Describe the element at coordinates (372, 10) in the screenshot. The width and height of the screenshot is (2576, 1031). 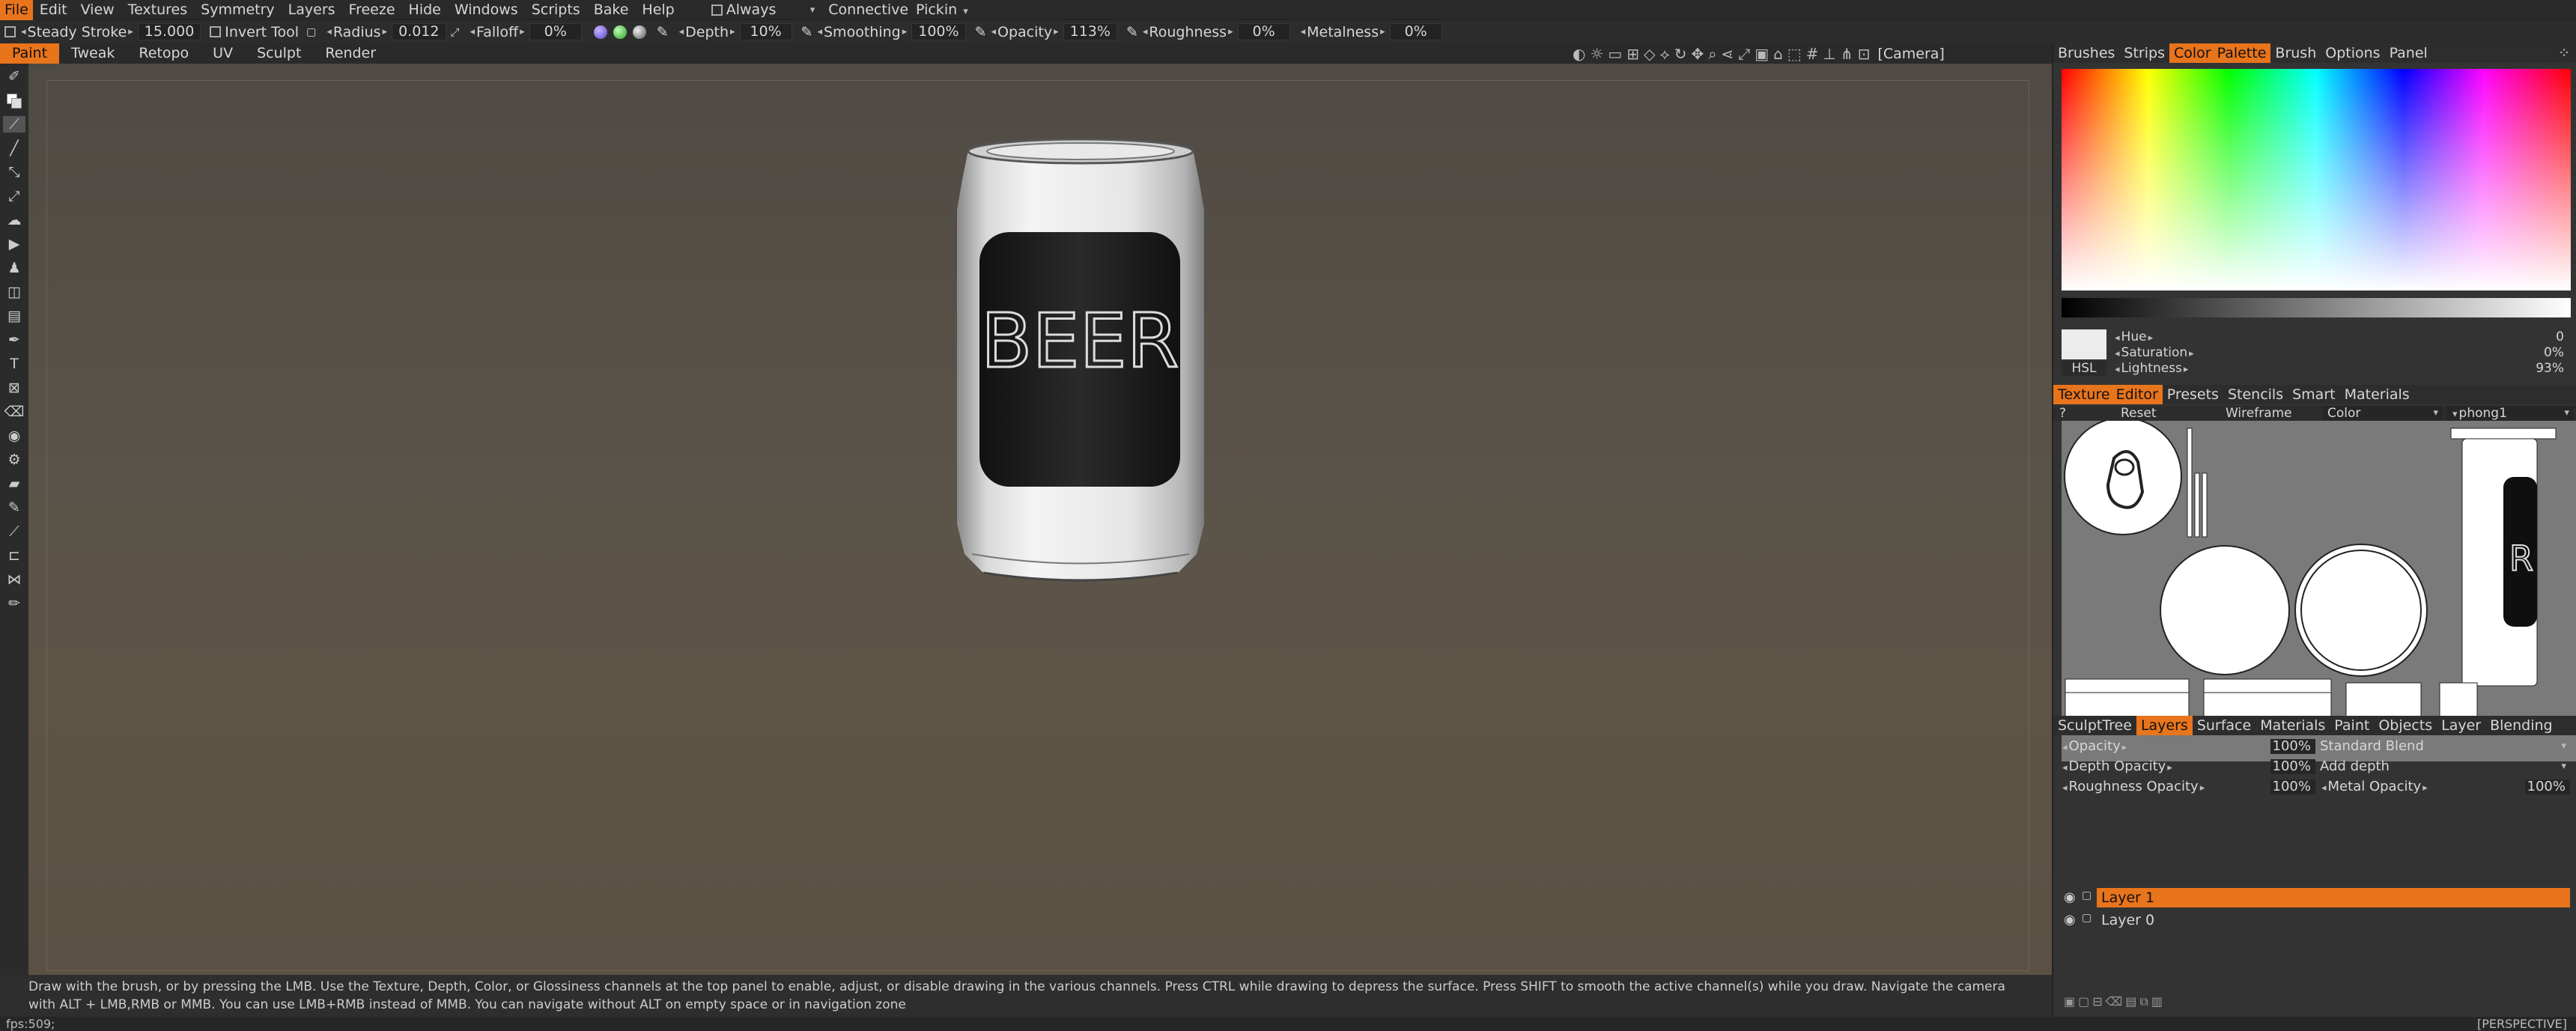
I see `menu-freeze: Freeze` at that location.